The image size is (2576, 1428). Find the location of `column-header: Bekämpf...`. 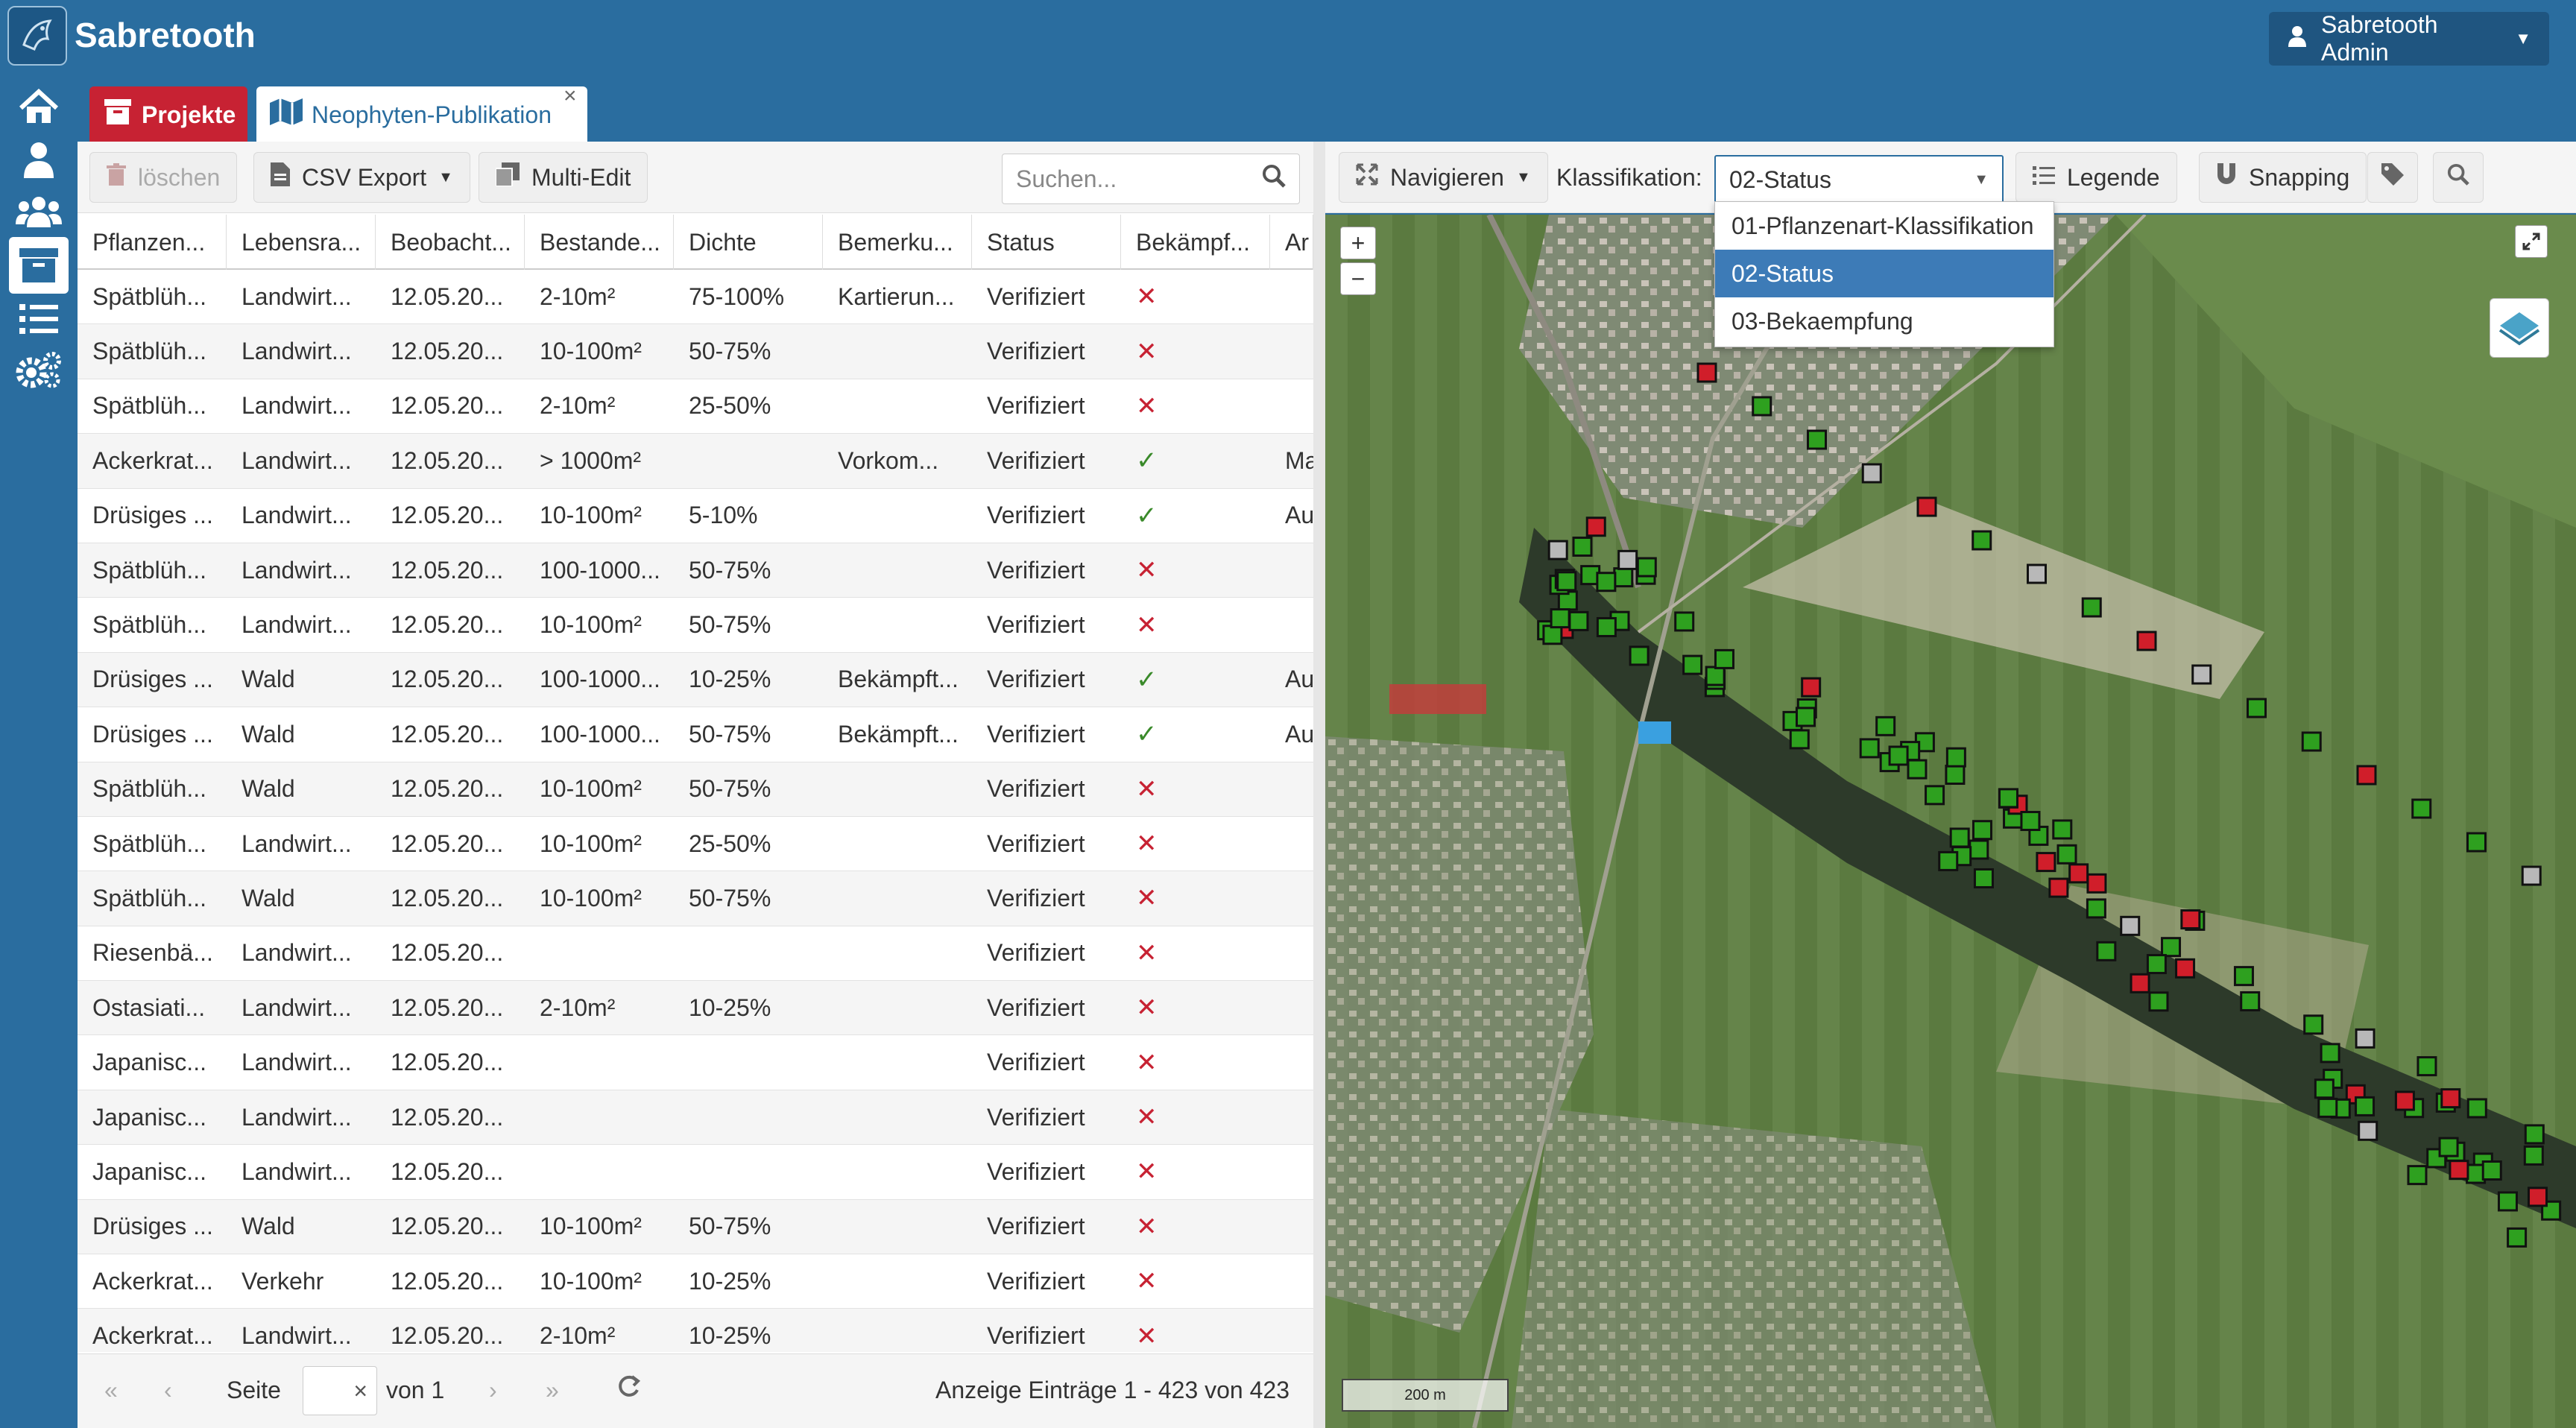

column-header: Bekämpf... is located at coordinates (1196, 242).